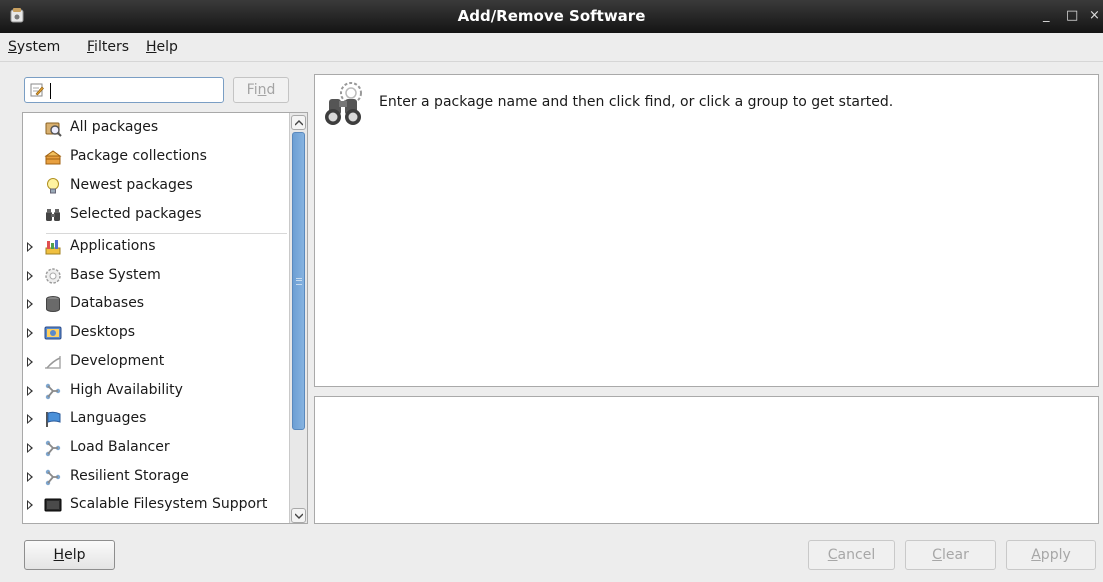  I want to click on list-item-label: Resilient Storage, so click(129, 475).